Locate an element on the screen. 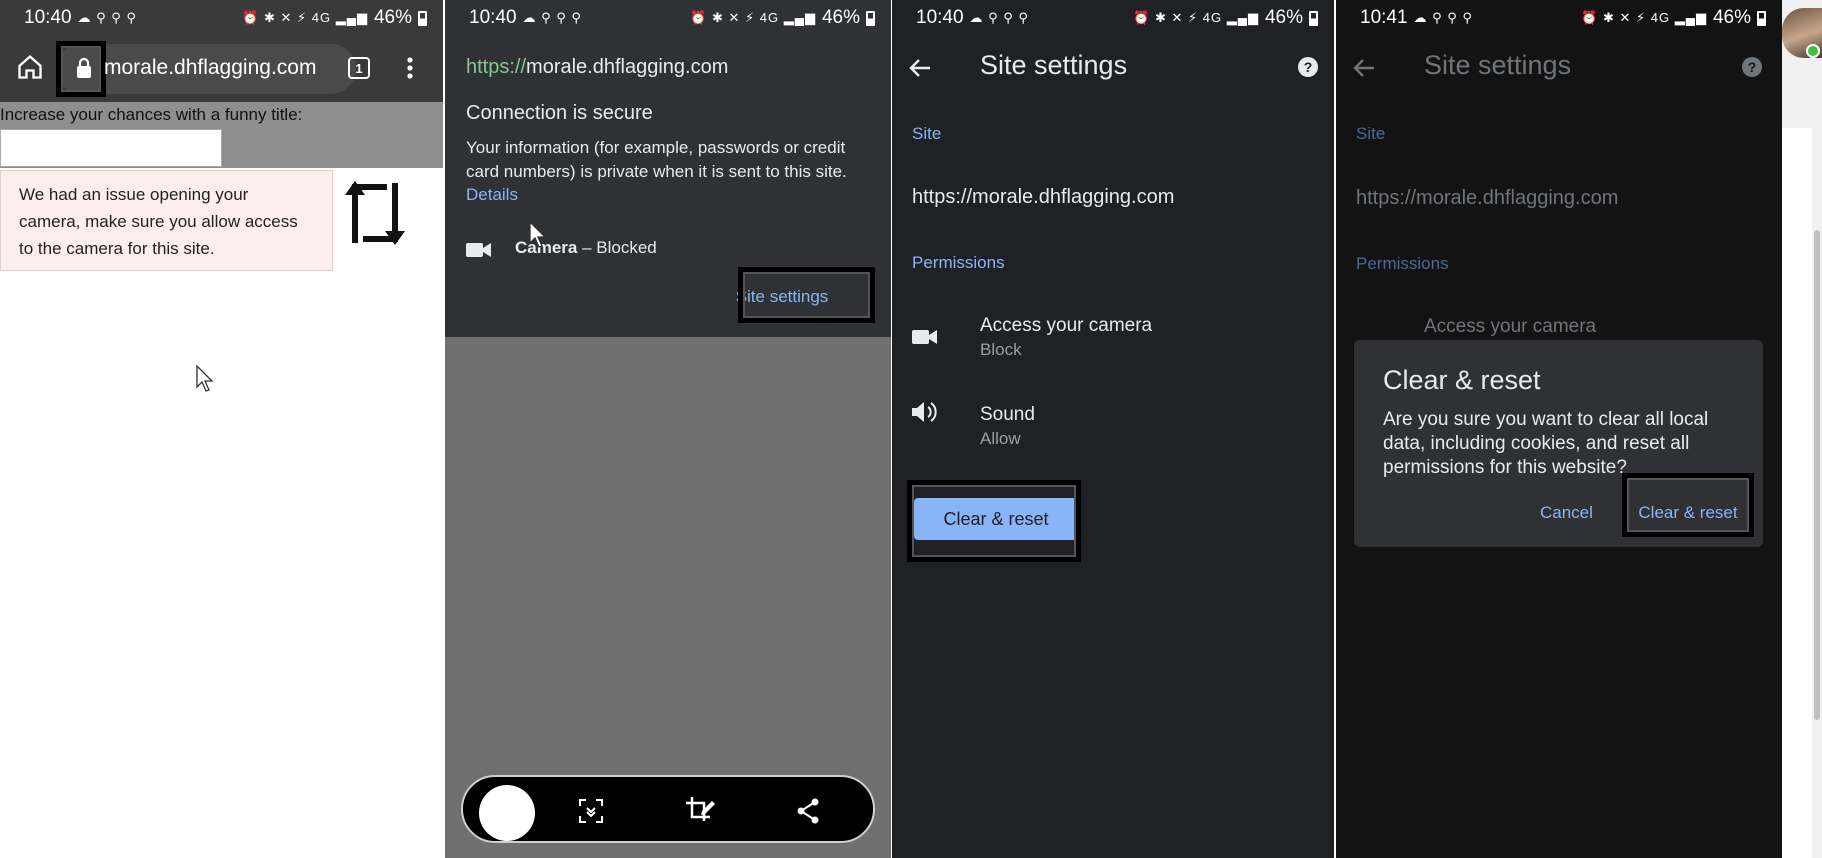 The width and height of the screenshot is (1822, 858). sound-permission-title: Sound is located at coordinates (1007, 415).